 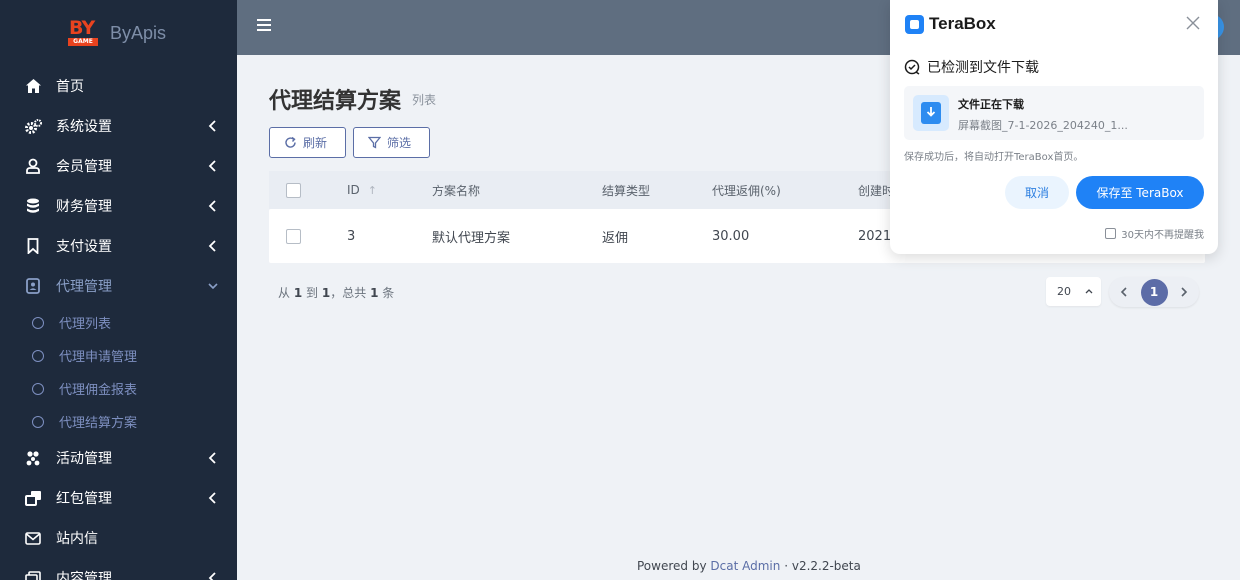 What do you see at coordinates (33, 86) in the screenshot?
I see `home-icon` at bounding box center [33, 86].